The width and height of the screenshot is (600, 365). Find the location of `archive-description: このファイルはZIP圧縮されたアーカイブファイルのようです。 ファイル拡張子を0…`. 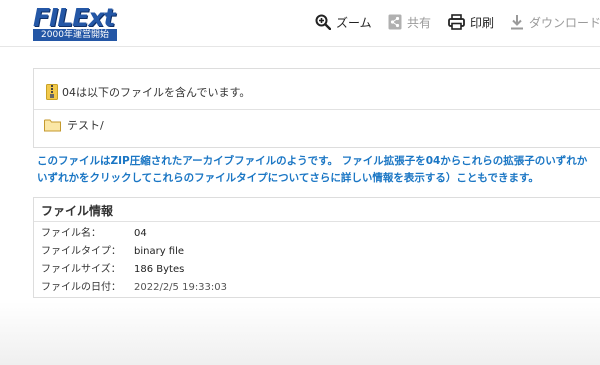

archive-description: このファイルはZIP圧縮されたアーカイブファイルのようです。 ファイル拡張子を0… is located at coordinates (318, 170).